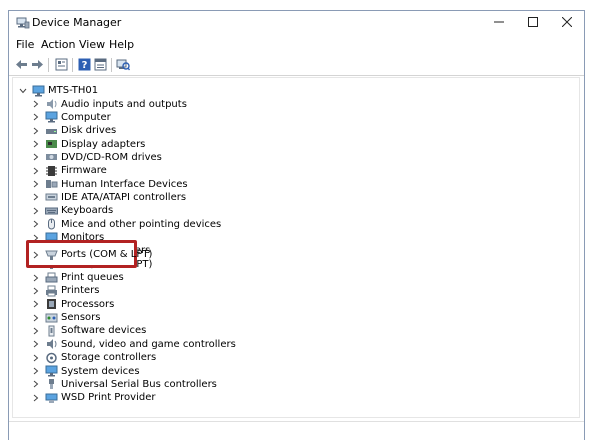 The image size is (592, 444). What do you see at coordinates (88, 304) in the screenshot?
I see `tree-item-label: Processors` at bounding box center [88, 304].